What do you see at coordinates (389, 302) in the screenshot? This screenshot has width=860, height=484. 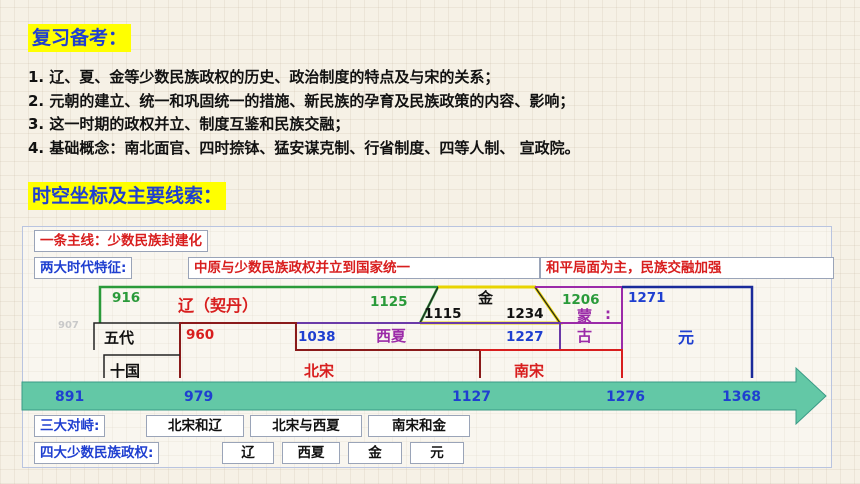 I see `year-1125: 1125` at bounding box center [389, 302].